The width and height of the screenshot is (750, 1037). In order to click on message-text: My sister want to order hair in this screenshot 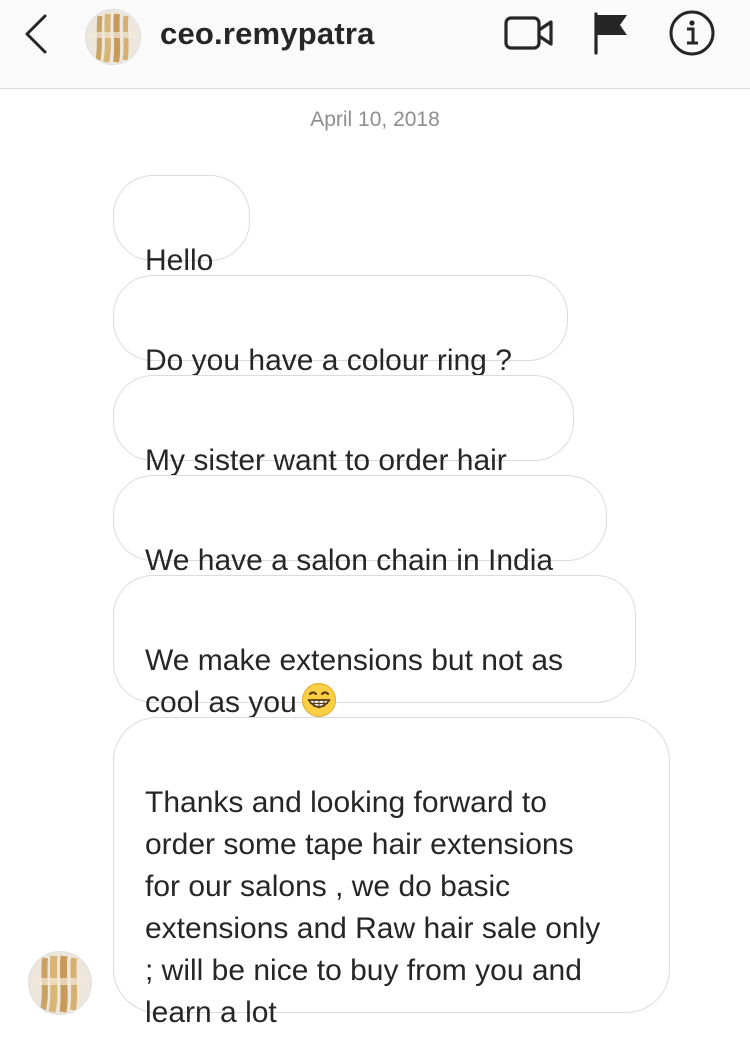, I will do `click(326, 460)`.